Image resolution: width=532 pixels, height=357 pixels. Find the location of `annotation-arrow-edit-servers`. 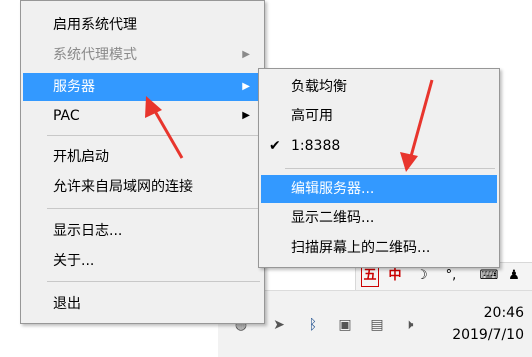

annotation-arrow-edit-servers is located at coordinates (417, 125).